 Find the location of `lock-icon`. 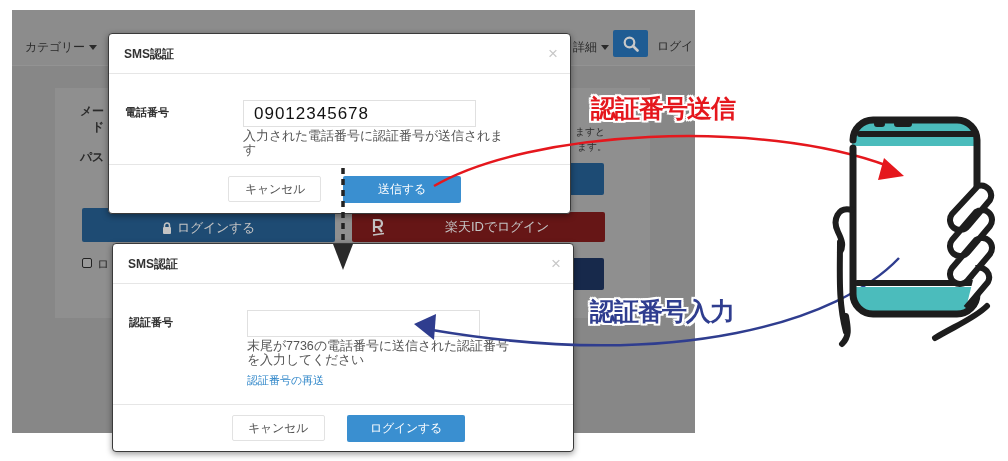

lock-icon is located at coordinates (167, 227).